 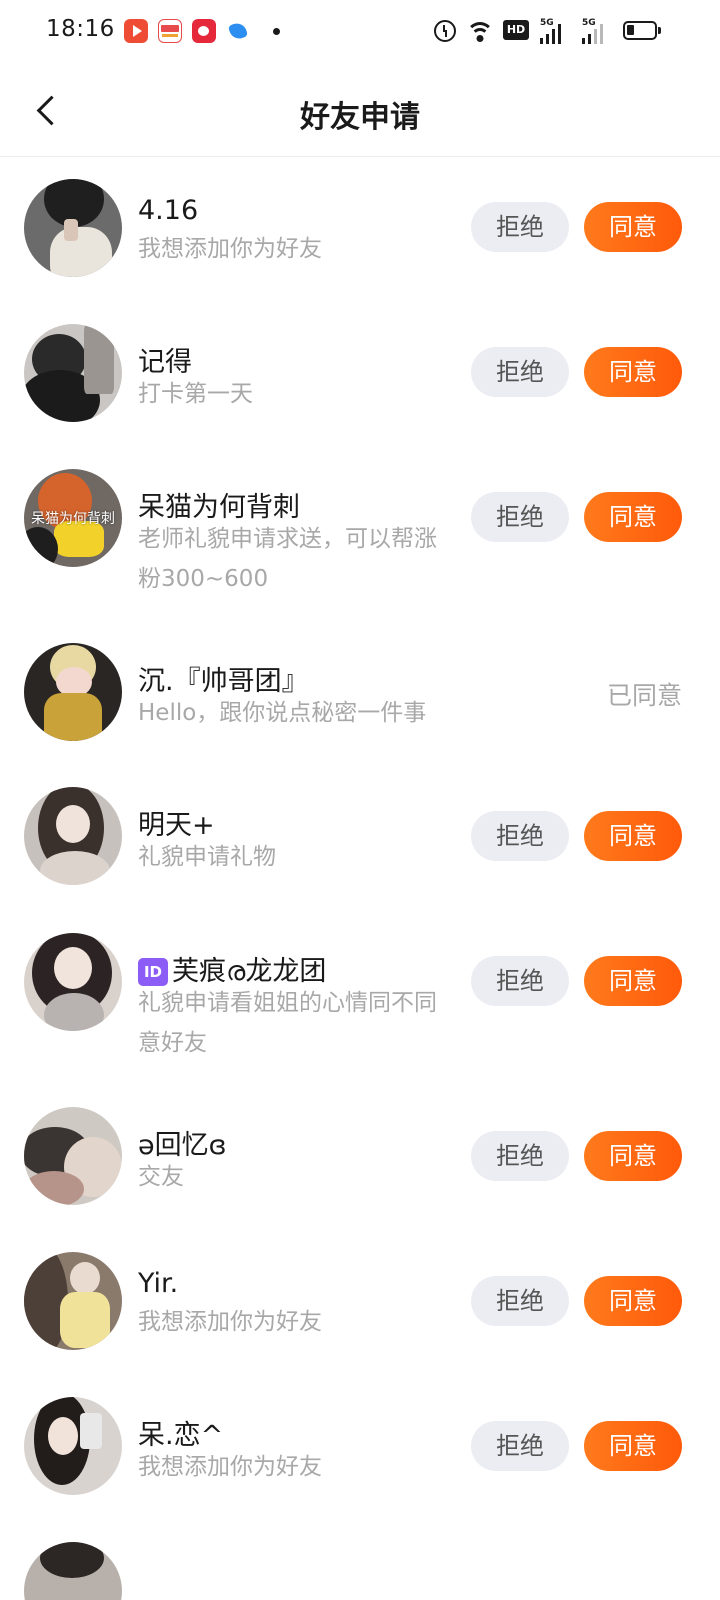 I want to click on status-time: 18:16, so click(x=80, y=29).